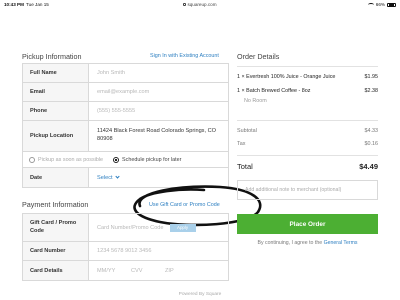 The height and width of the screenshot is (300, 400). I want to click on battery-icon, so click(391, 4).